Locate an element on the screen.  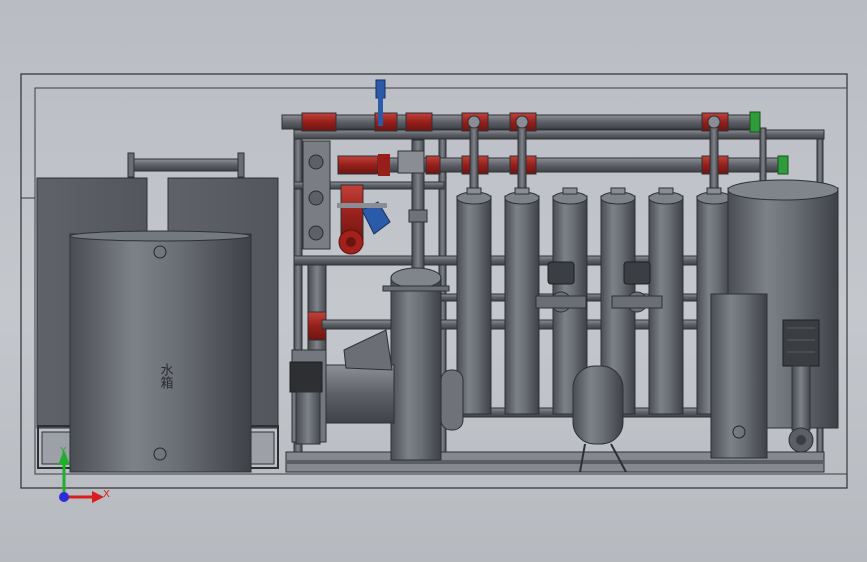
origin-z-marker is located at coordinates (64, 497).